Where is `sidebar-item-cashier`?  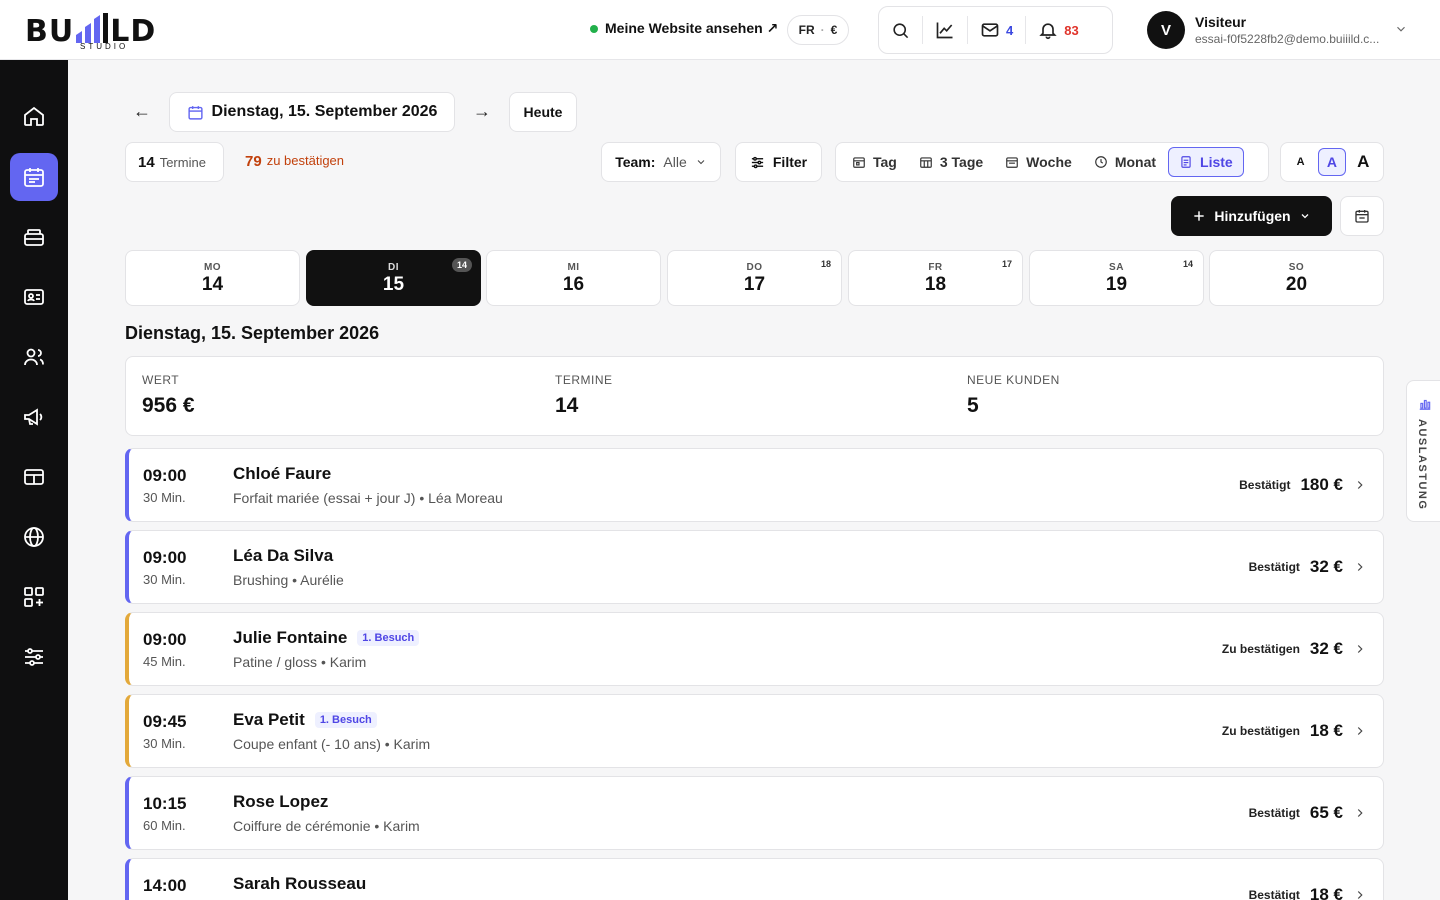 sidebar-item-cashier is located at coordinates (34, 237).